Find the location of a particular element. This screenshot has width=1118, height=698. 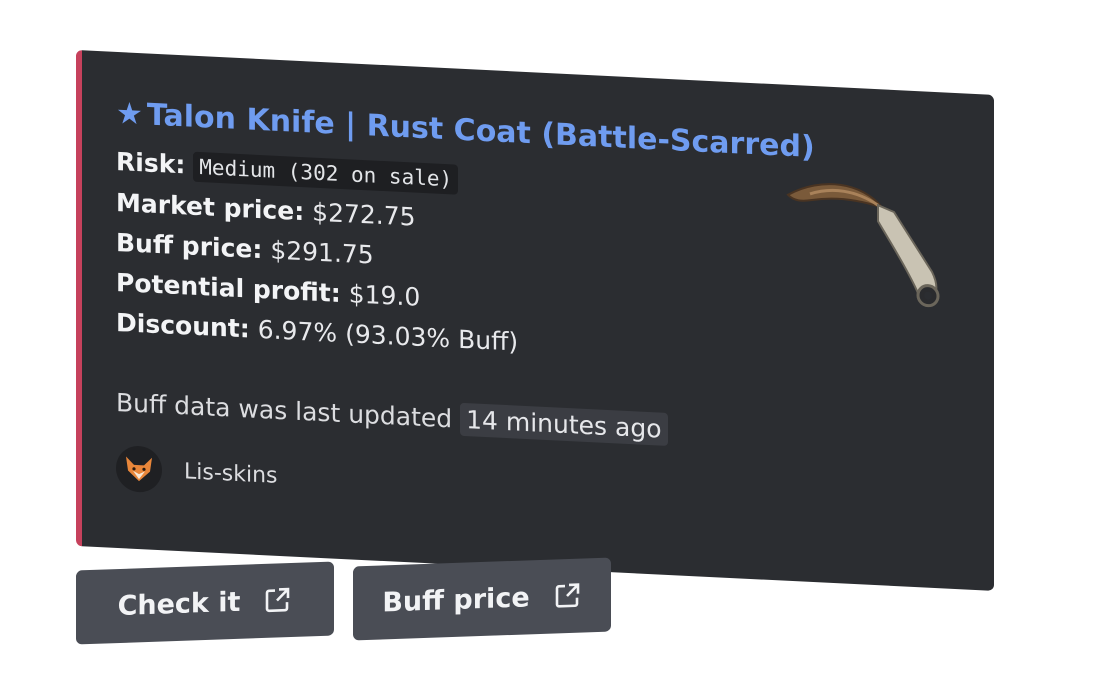

buff-price-button: Buff price is located at coordinates (482, 599).